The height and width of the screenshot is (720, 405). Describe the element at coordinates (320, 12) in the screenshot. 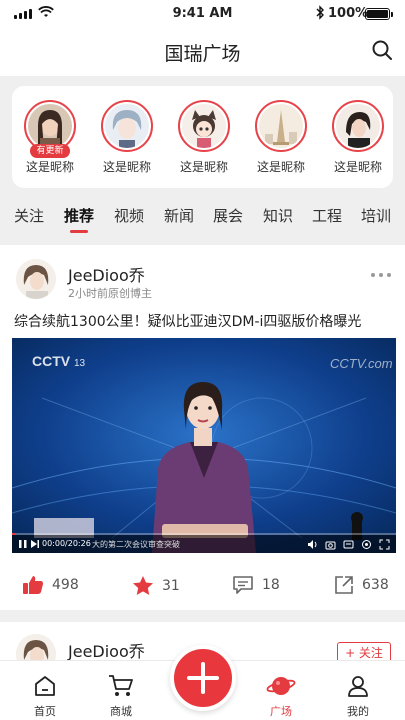

I see `bluetooth-icon` at that location.